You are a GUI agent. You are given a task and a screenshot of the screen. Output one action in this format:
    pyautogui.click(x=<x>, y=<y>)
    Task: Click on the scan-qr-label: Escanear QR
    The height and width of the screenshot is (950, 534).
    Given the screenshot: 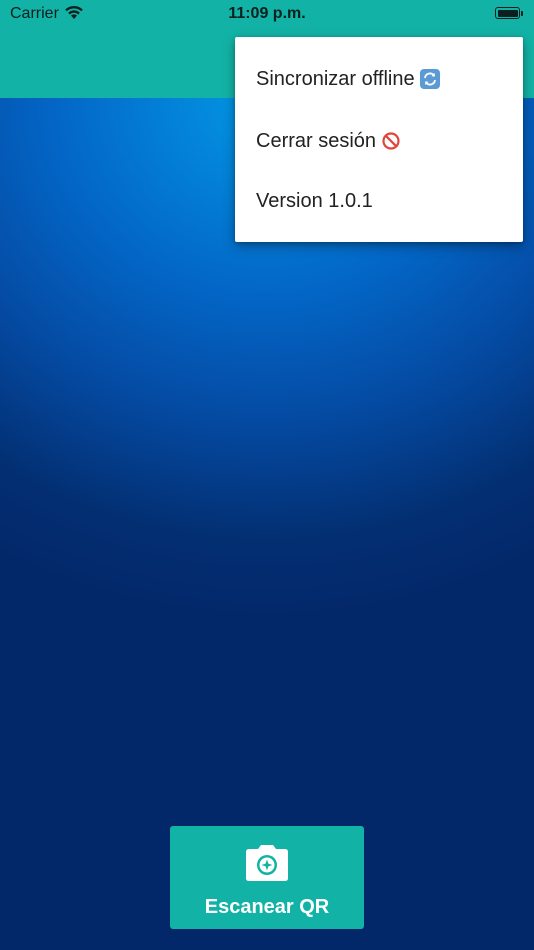 What is the action you would take?
    pyautogui.click(x=267, y=907)
    